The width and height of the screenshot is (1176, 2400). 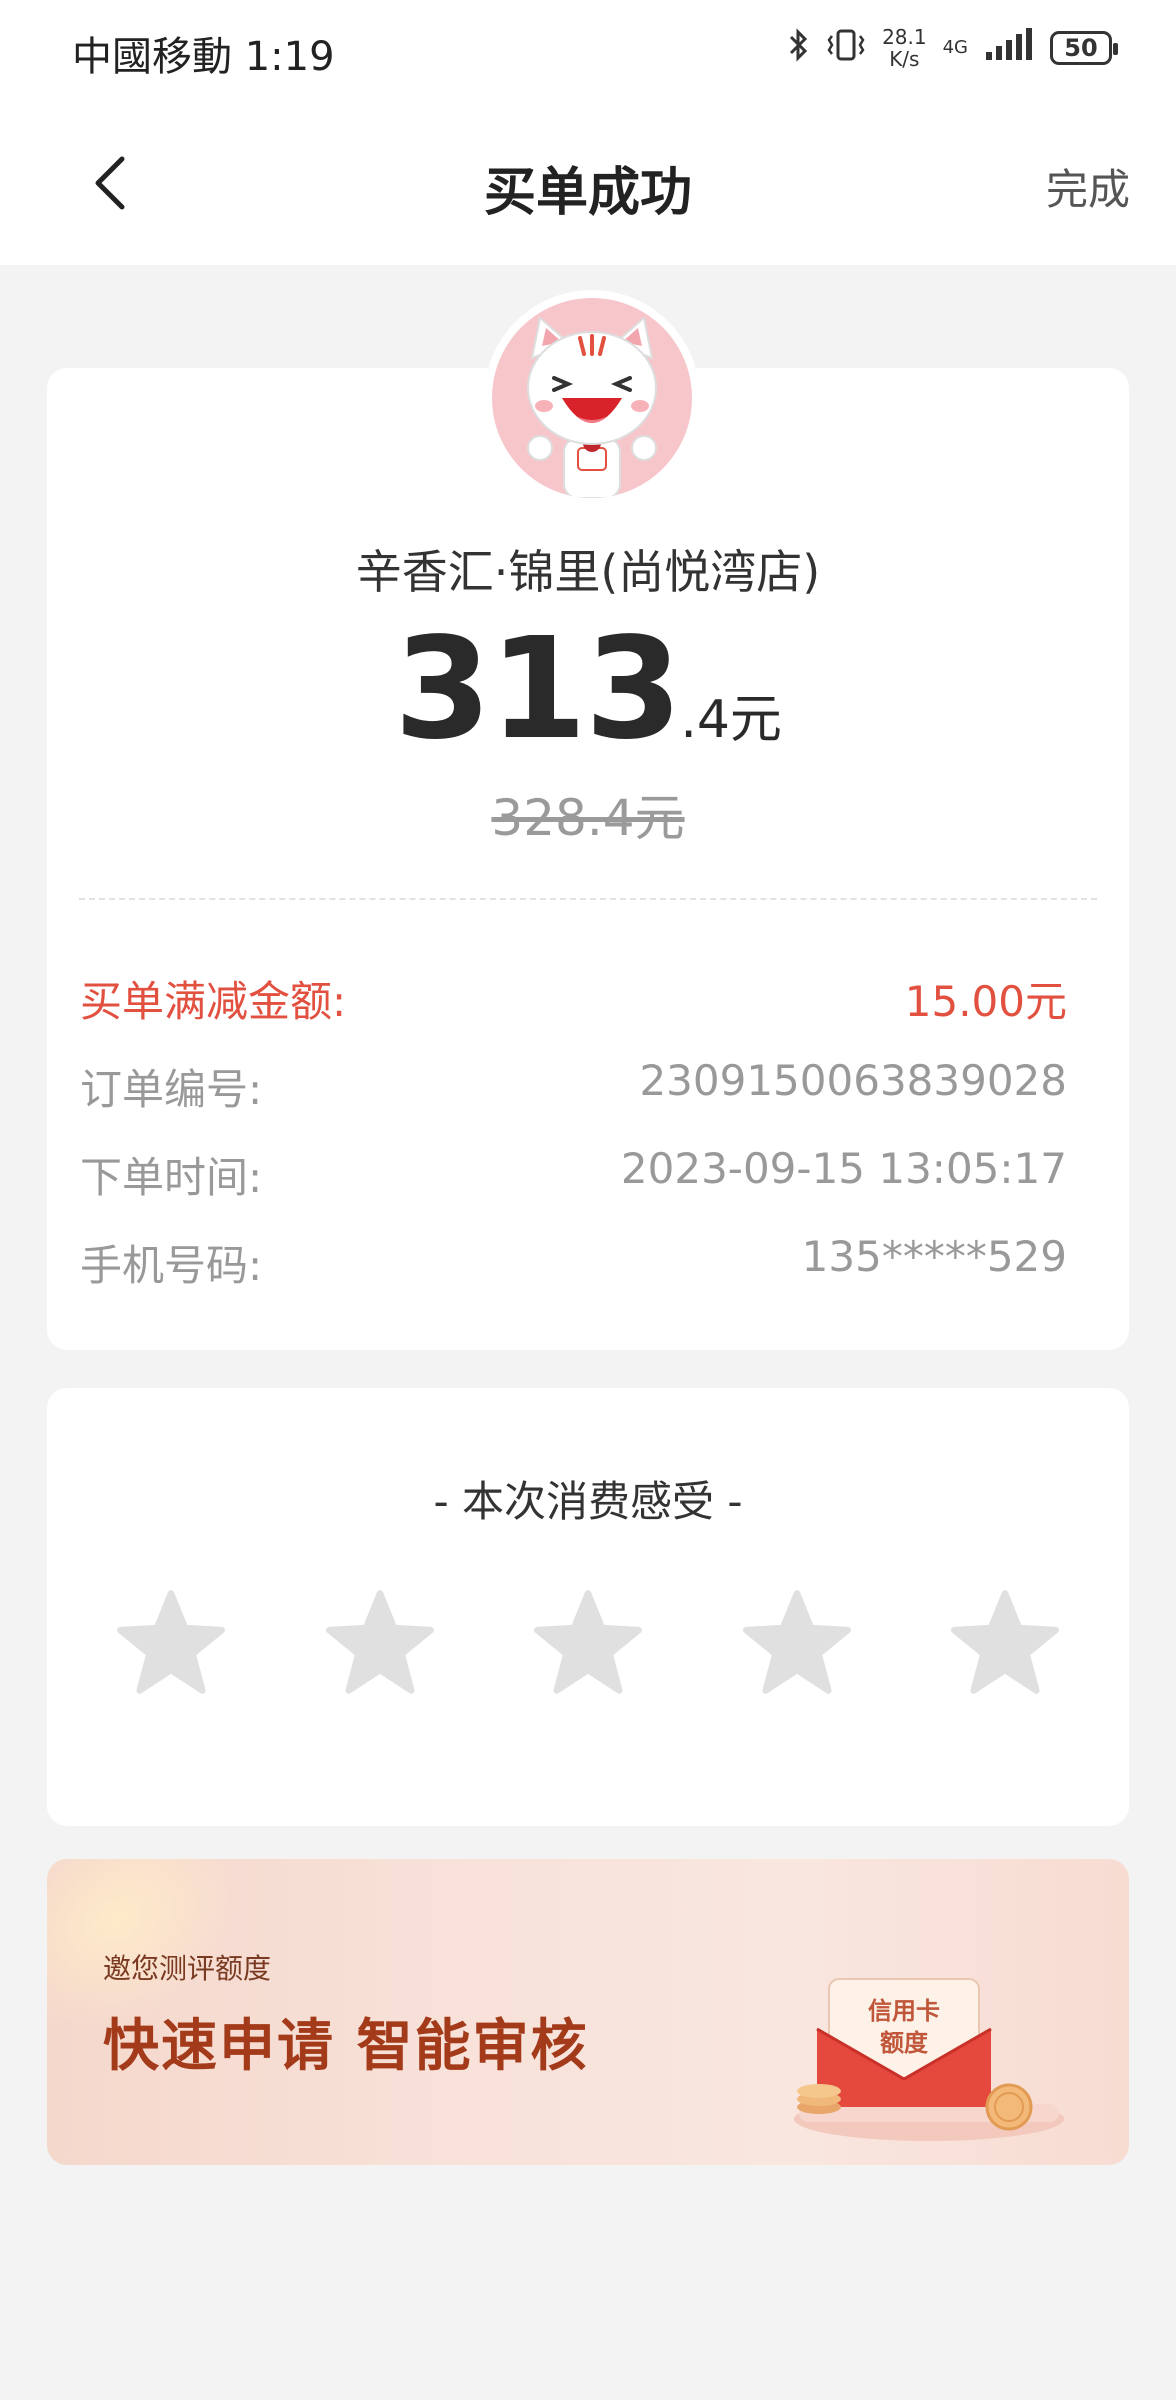 What do you see at coordinates (843, 1168) in the screenshot?
I see `order-time-value: 2023-09-15 13:05:17` at bounding box center [843, 1168].